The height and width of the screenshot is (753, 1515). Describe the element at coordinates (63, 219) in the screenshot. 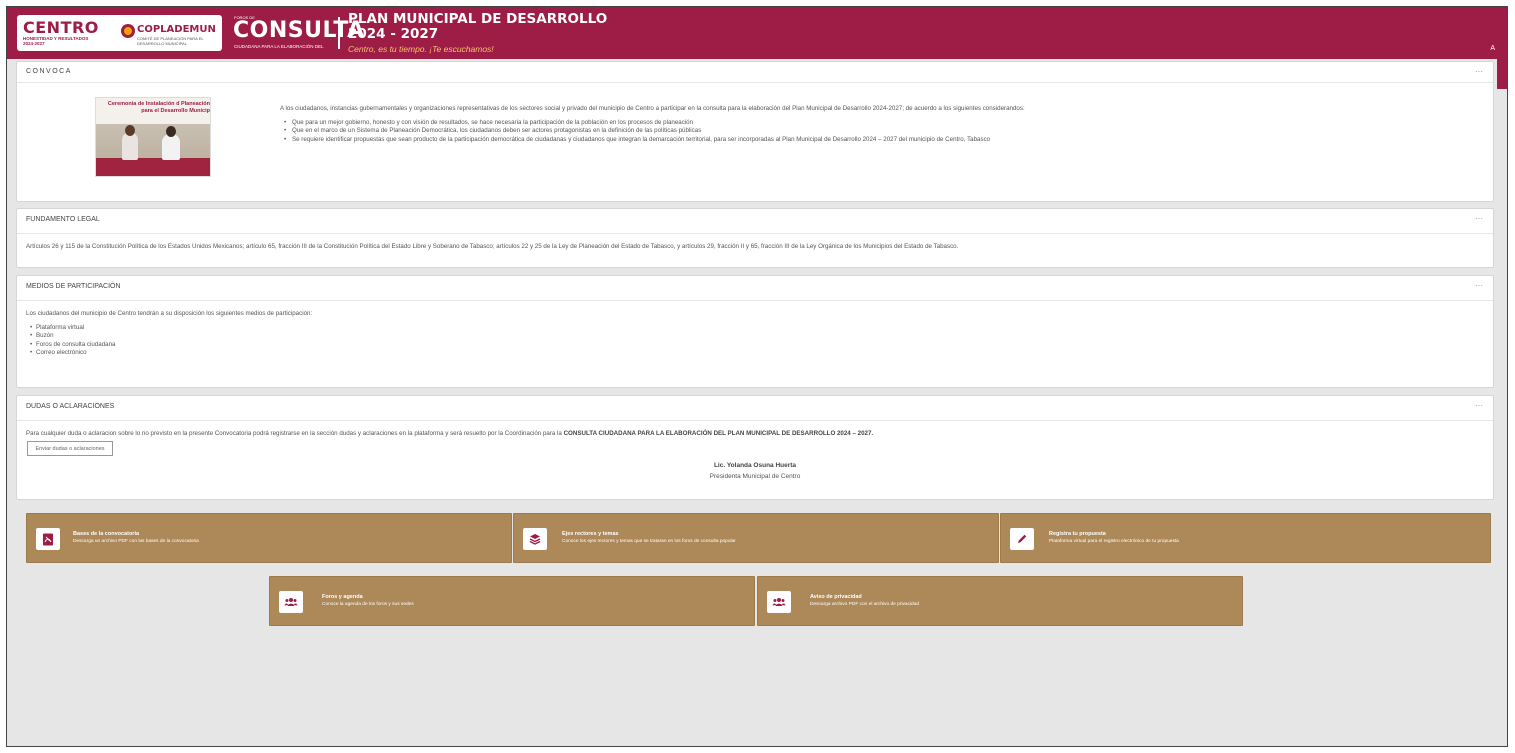

I see `fundamento-title: FUNDAMENTO LEGAL` at that location.